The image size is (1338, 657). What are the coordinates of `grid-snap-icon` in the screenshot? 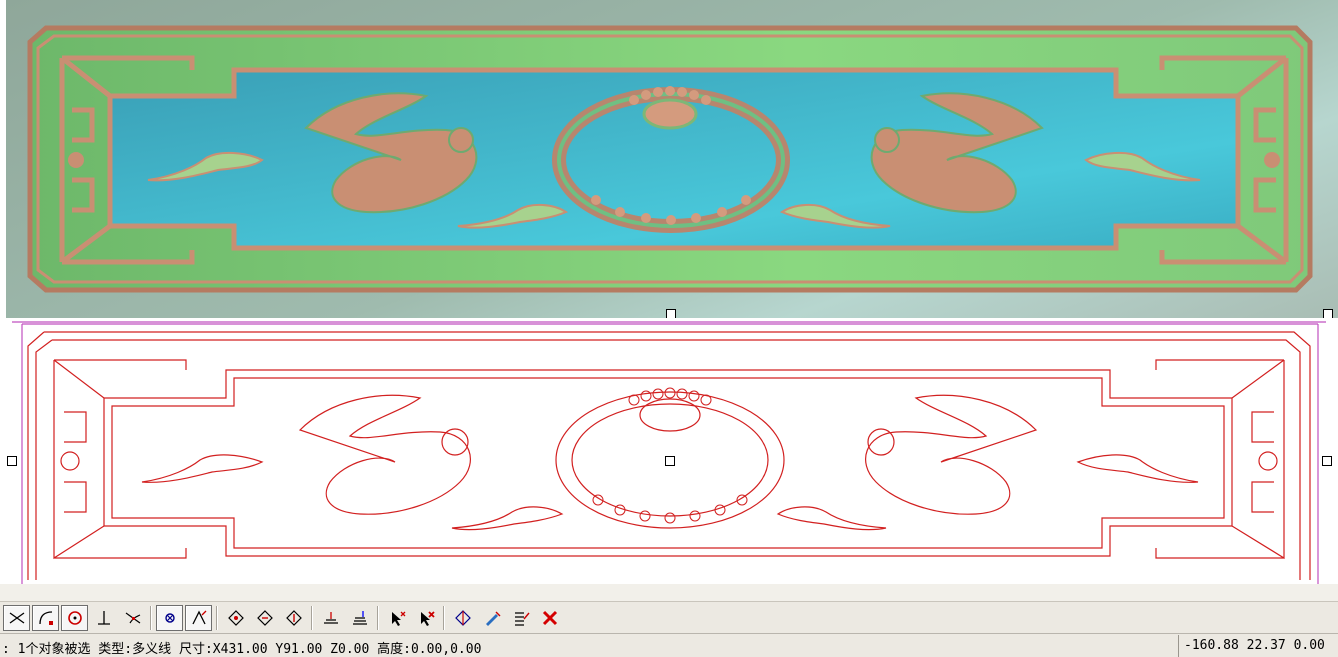 It's located at (169, 617).